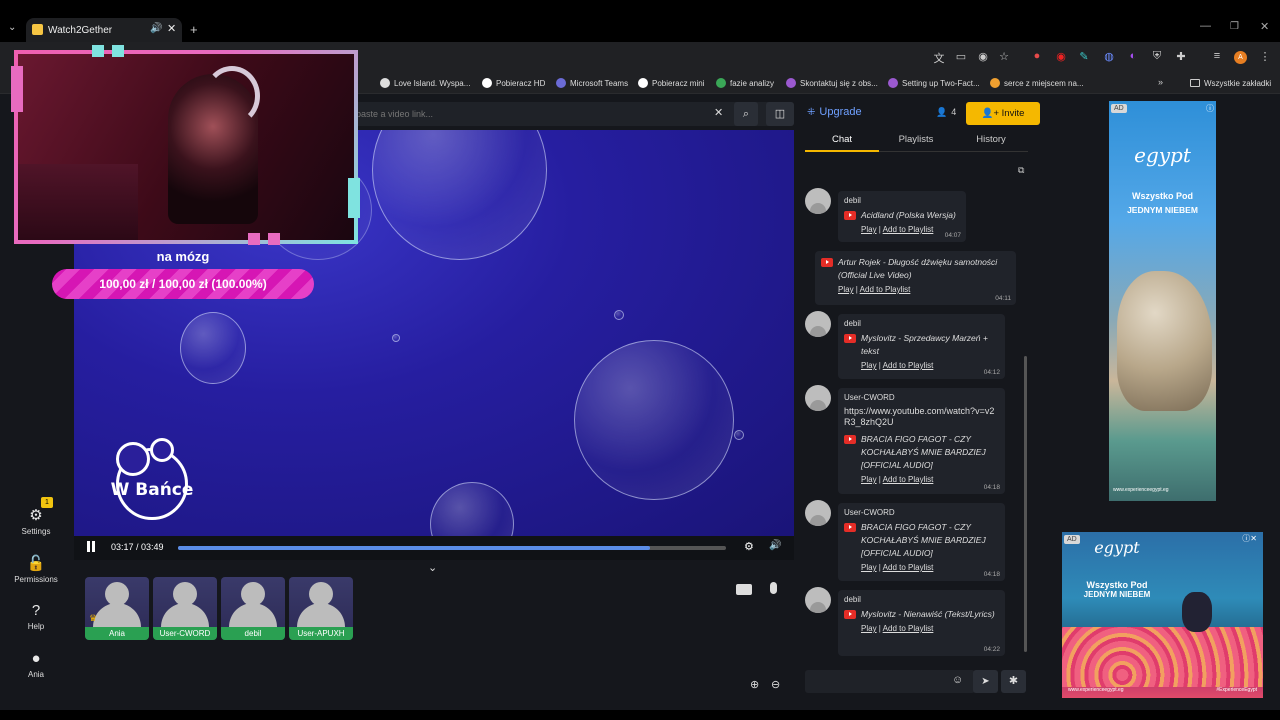 The width and height of the screenshot is (1280, 720). What do you see at coordinates (1003, 113) in the screenshot?
I see `invite-button: 👤+ Invite` at bounding box center [1003, 113].